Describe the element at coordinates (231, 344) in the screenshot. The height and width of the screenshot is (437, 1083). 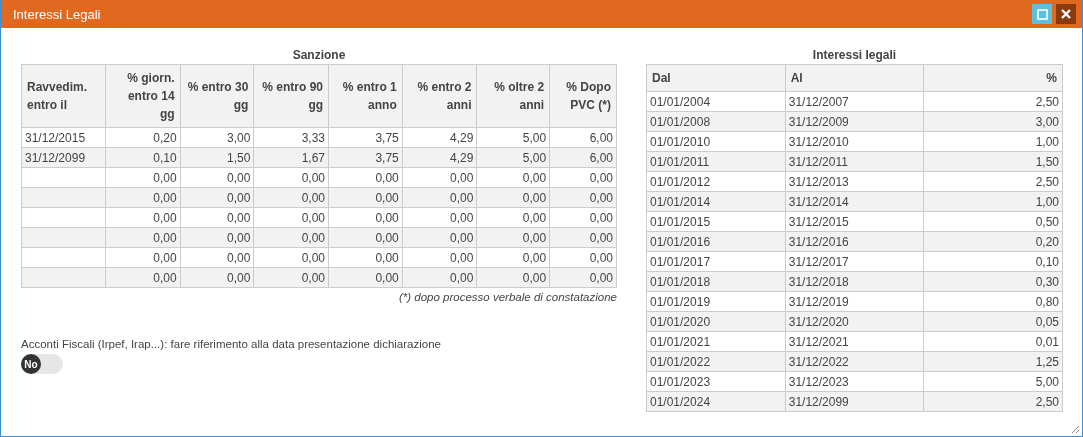
I see `toggle-label: Acconti Fiscali (Irpef, Irap...): fare riferimento alla data presentazione dichiarazione` at that location.